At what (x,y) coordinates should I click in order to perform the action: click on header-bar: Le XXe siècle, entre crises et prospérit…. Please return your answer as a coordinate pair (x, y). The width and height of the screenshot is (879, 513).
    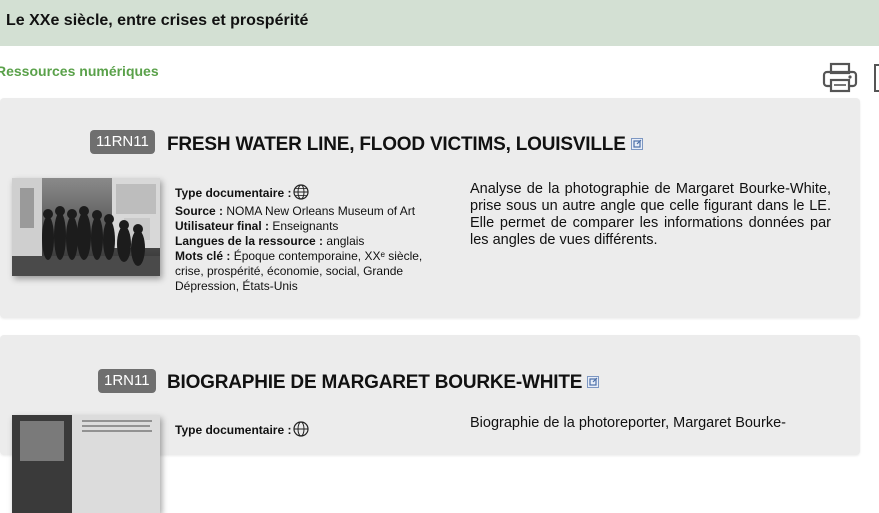
    Looking at the image, I should click on (439, 23).